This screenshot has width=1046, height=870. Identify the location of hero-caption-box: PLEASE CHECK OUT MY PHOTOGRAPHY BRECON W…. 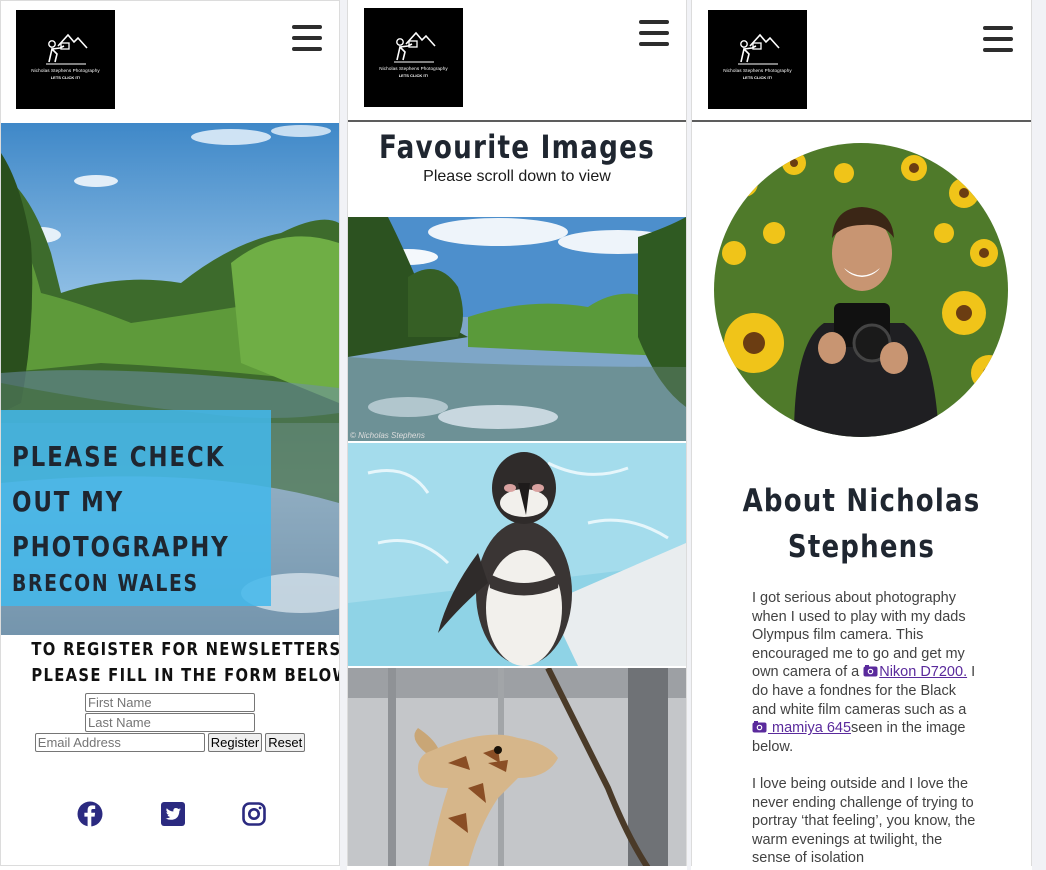
(136, 508).